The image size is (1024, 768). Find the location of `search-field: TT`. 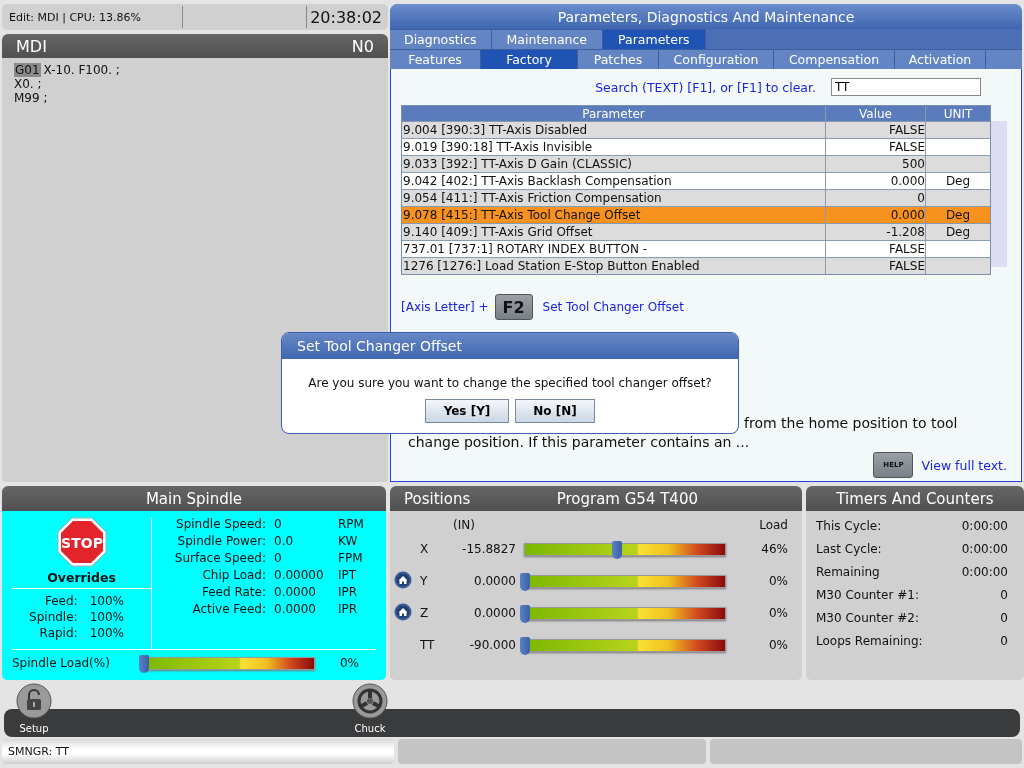

search-field: TT is located at coordinates (906, 87).